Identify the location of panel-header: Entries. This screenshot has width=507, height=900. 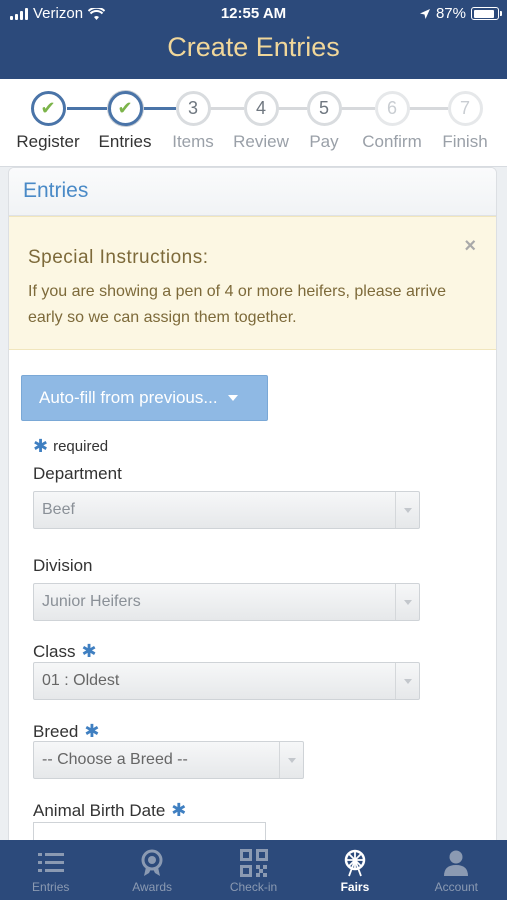
(252, 192).